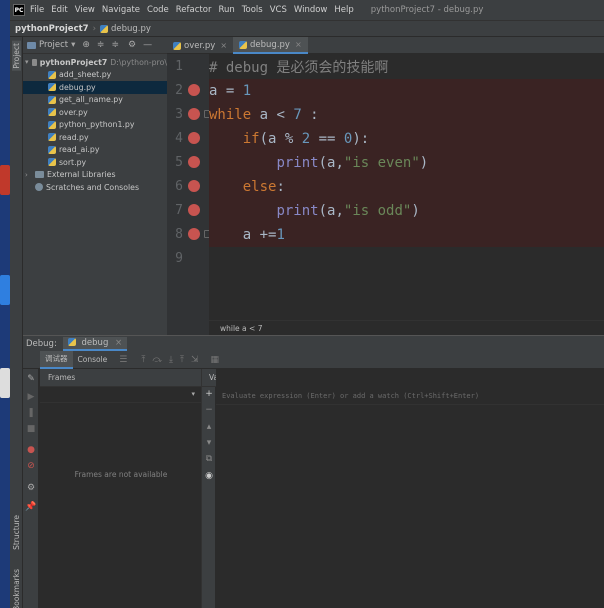  Describe the element at coordinates (209, 476) in the screenshot. I see `show-watches-icon: ◉` at that location.